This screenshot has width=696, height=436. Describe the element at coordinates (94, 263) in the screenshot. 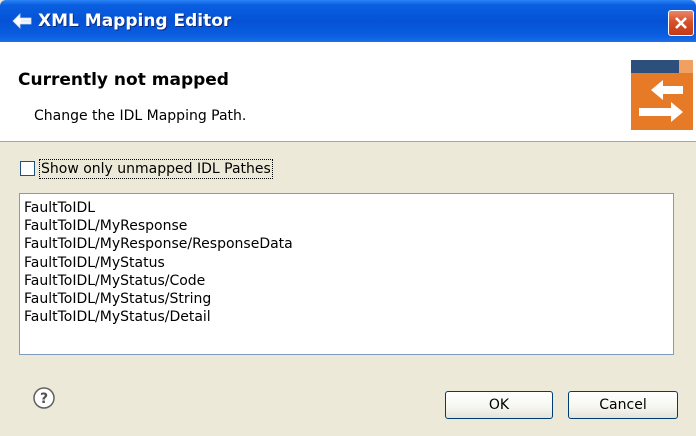

I see `list-item: FaultToIDL/MyStatus` at that location.